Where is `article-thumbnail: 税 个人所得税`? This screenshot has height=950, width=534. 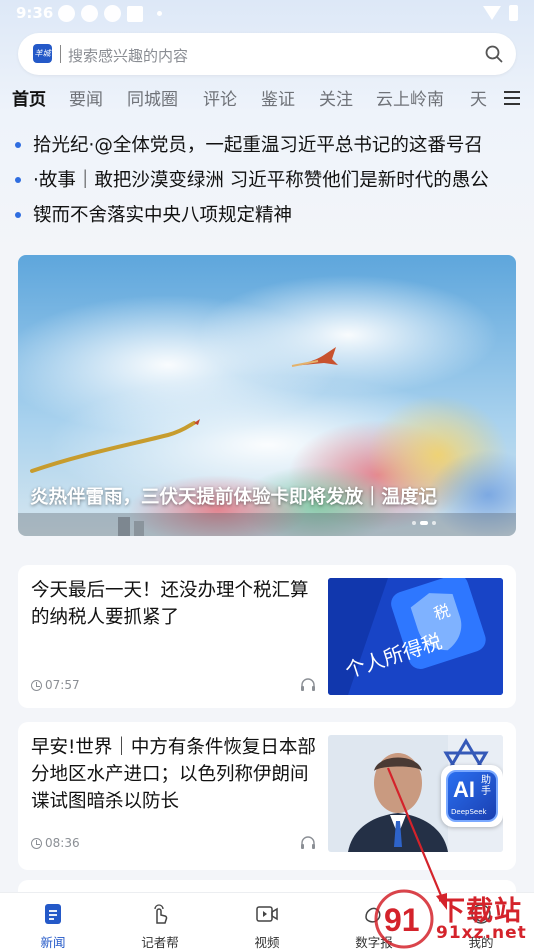 article-thumbnail: 税 个人所得税 is located at coordinates (415, 636).